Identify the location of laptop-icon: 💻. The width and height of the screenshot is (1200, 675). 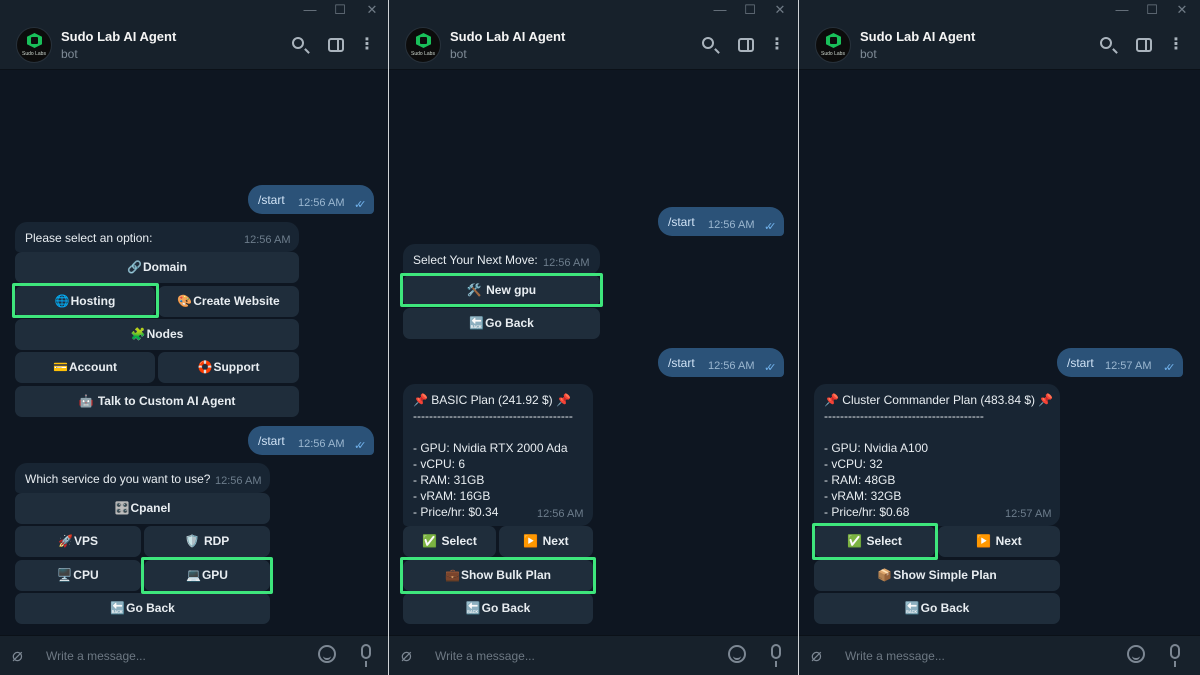
(193, 575).